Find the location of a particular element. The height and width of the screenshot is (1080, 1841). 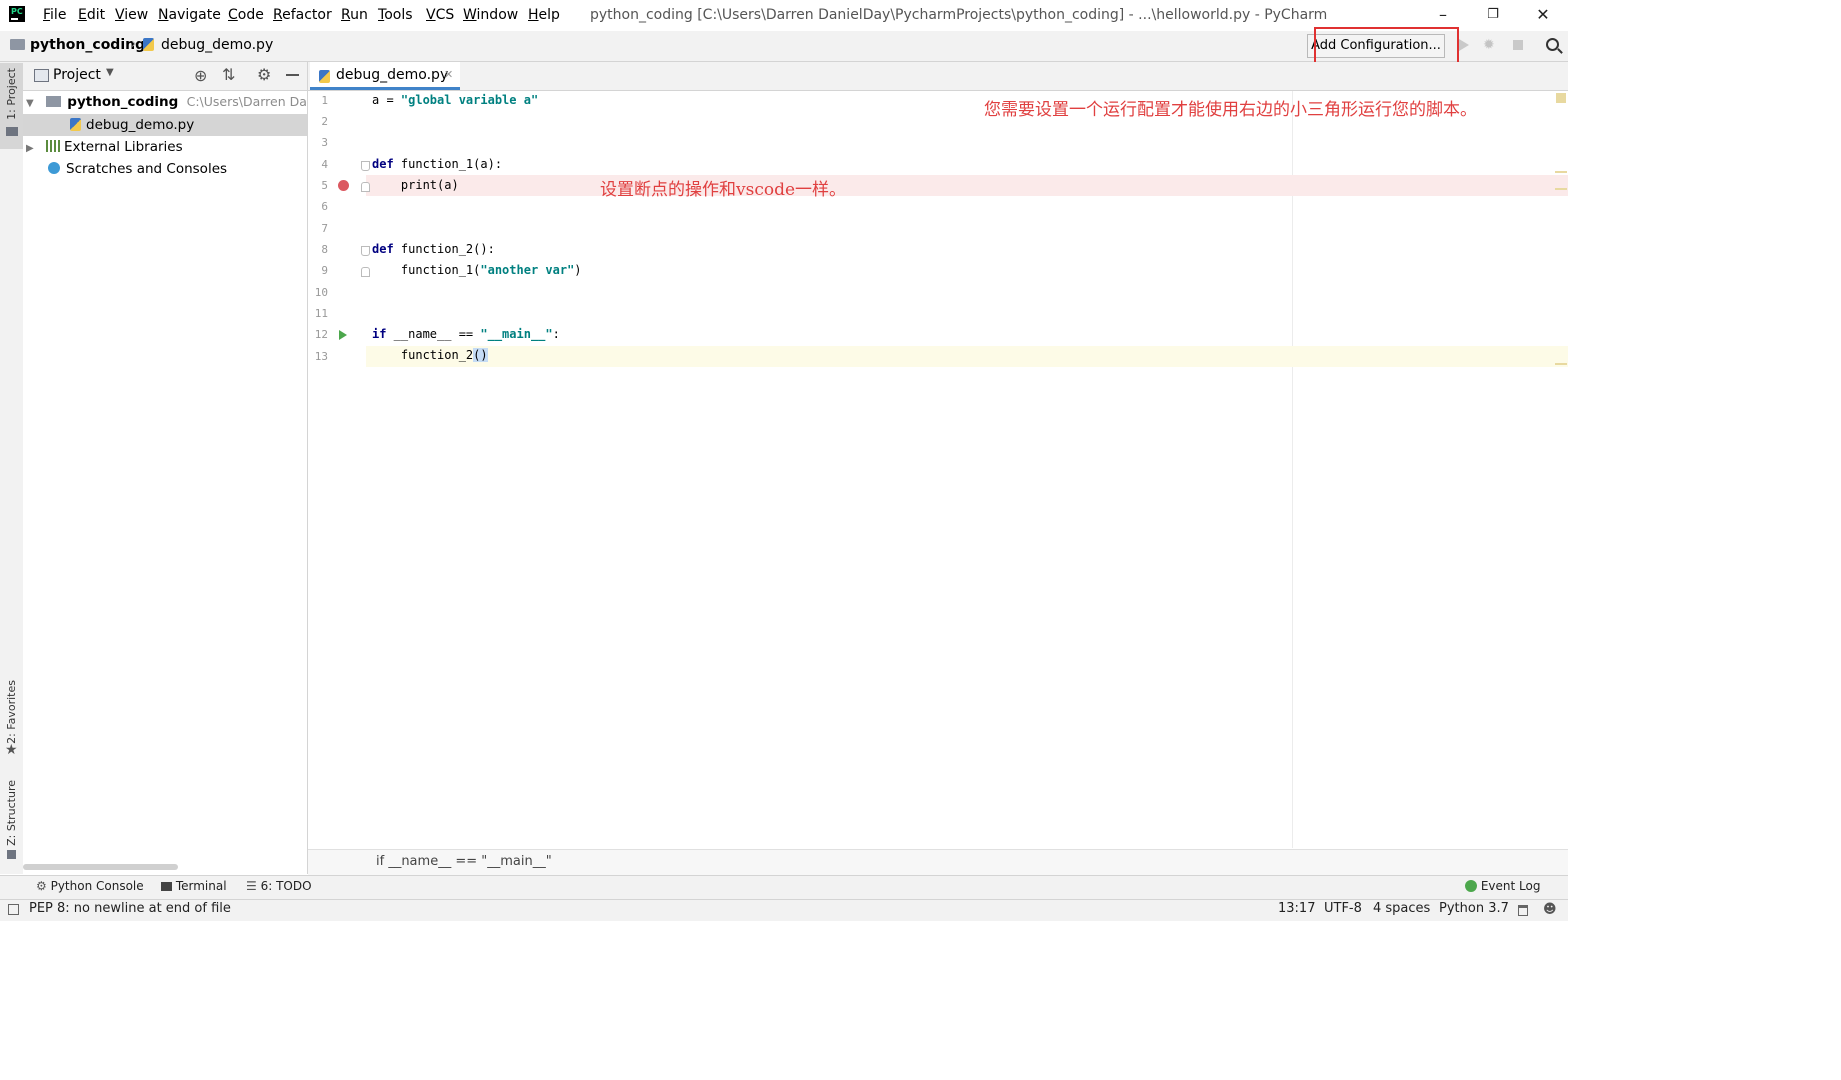

code-line-8: def function_2(): is located at coordinates (433, 249).